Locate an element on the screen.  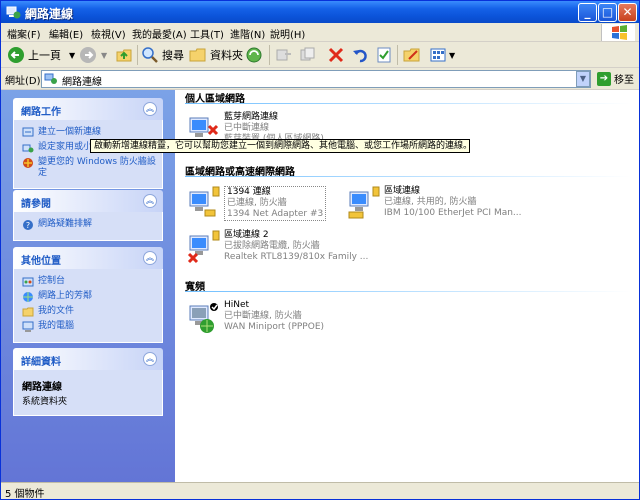
menu-edit: 編輯(E) is located at coordinates (66, 33).